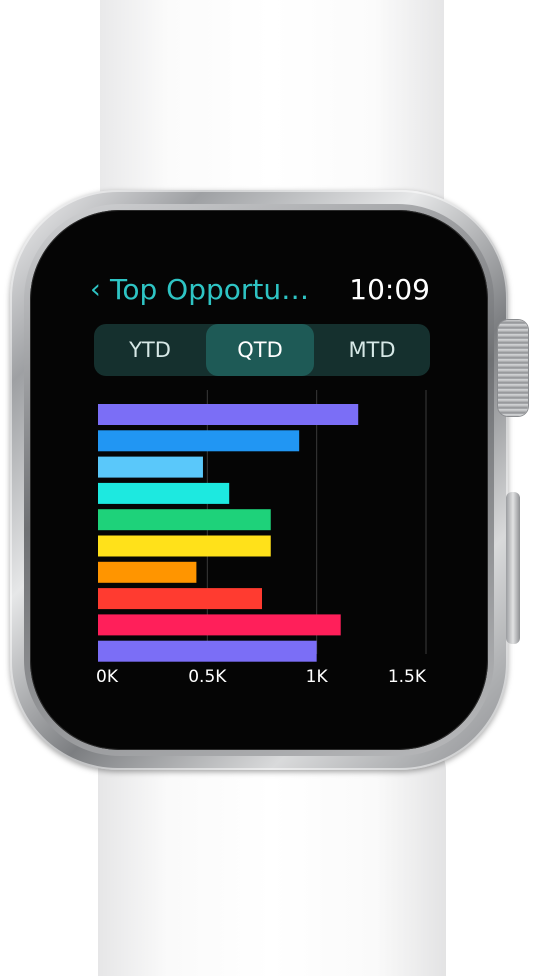 The width and height of the screenshot is (544, 976). What do you see at coordinates (407, 677) in the screenshot?
I see `x-tick-label: 1.5K` at bounding box center [407, 677].